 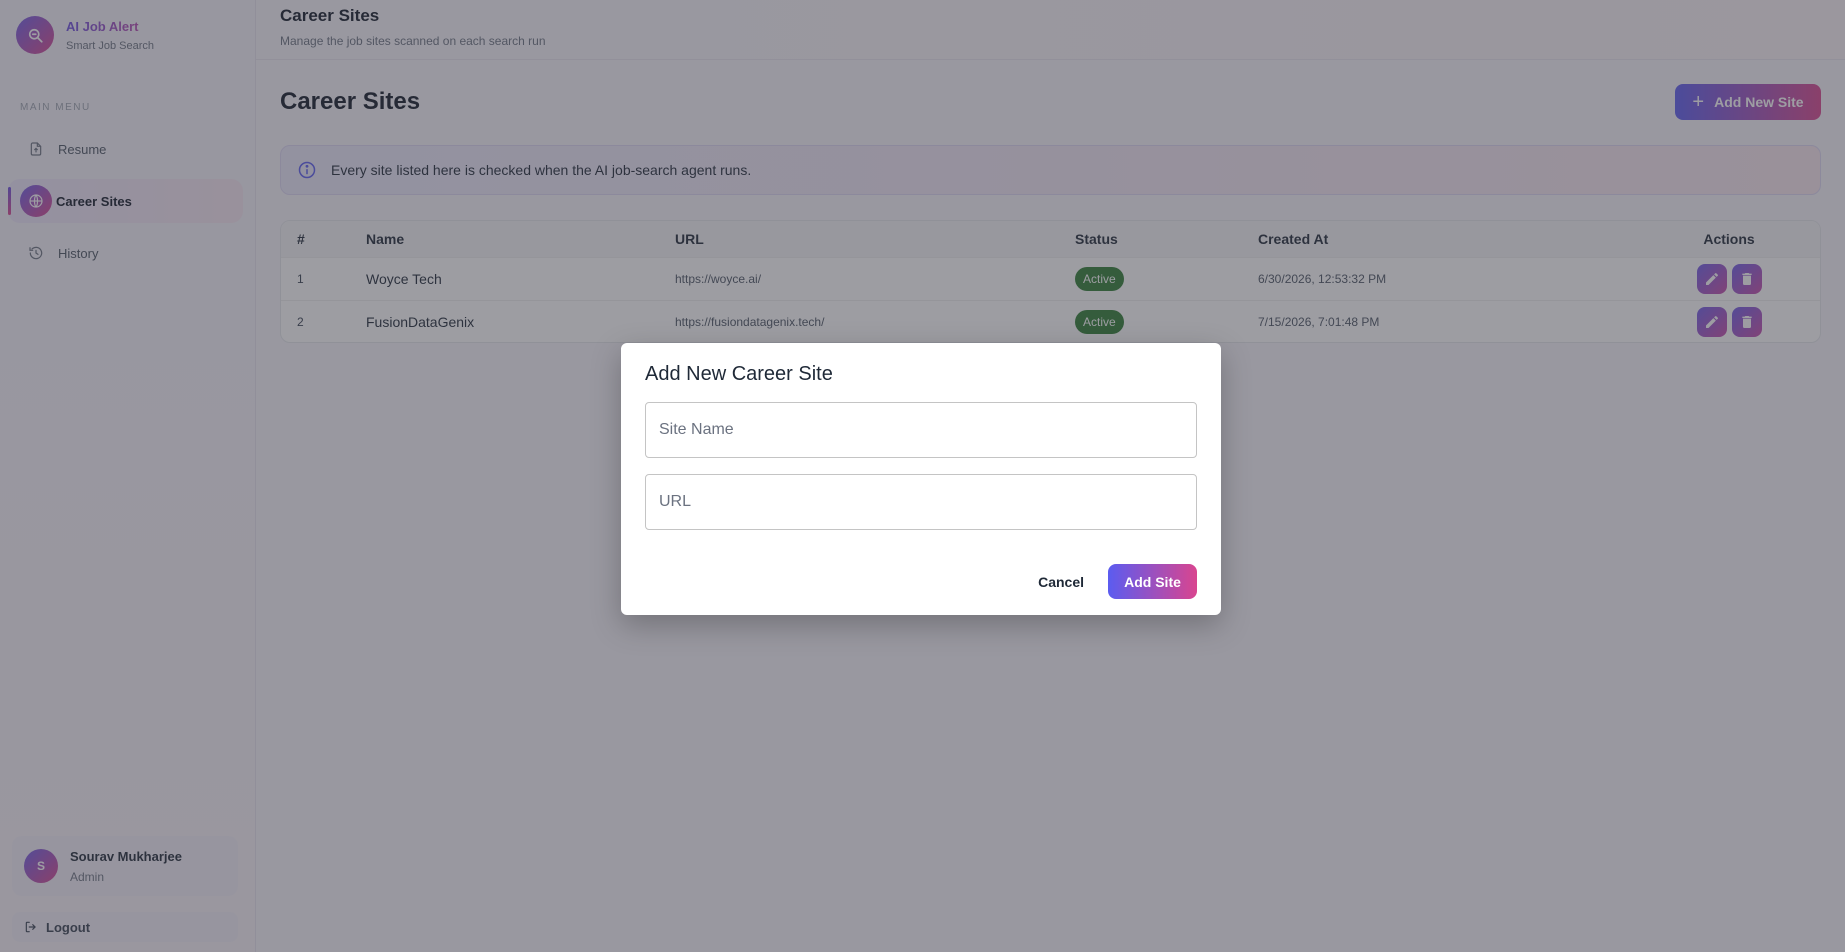 I want to click on cancel-button: Cancel, so click(x=1061, y=582).